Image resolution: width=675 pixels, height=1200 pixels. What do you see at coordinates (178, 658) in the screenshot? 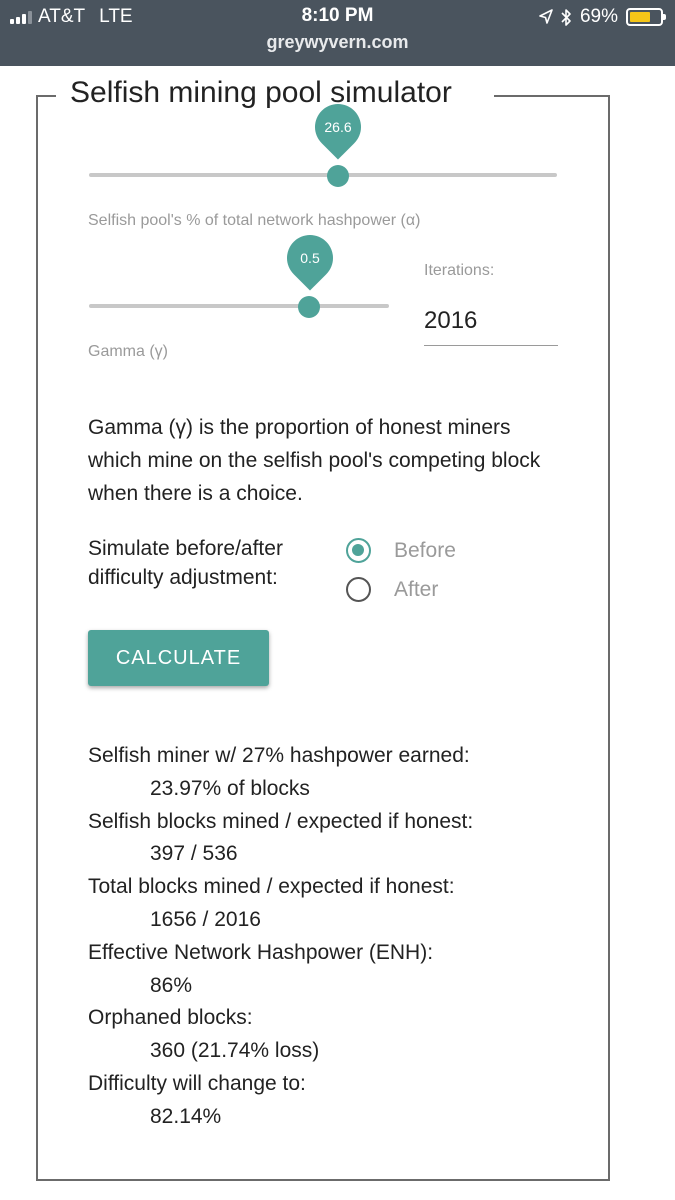
I see `calculate-button: CALCULATE` at bounding box center [178, 658].